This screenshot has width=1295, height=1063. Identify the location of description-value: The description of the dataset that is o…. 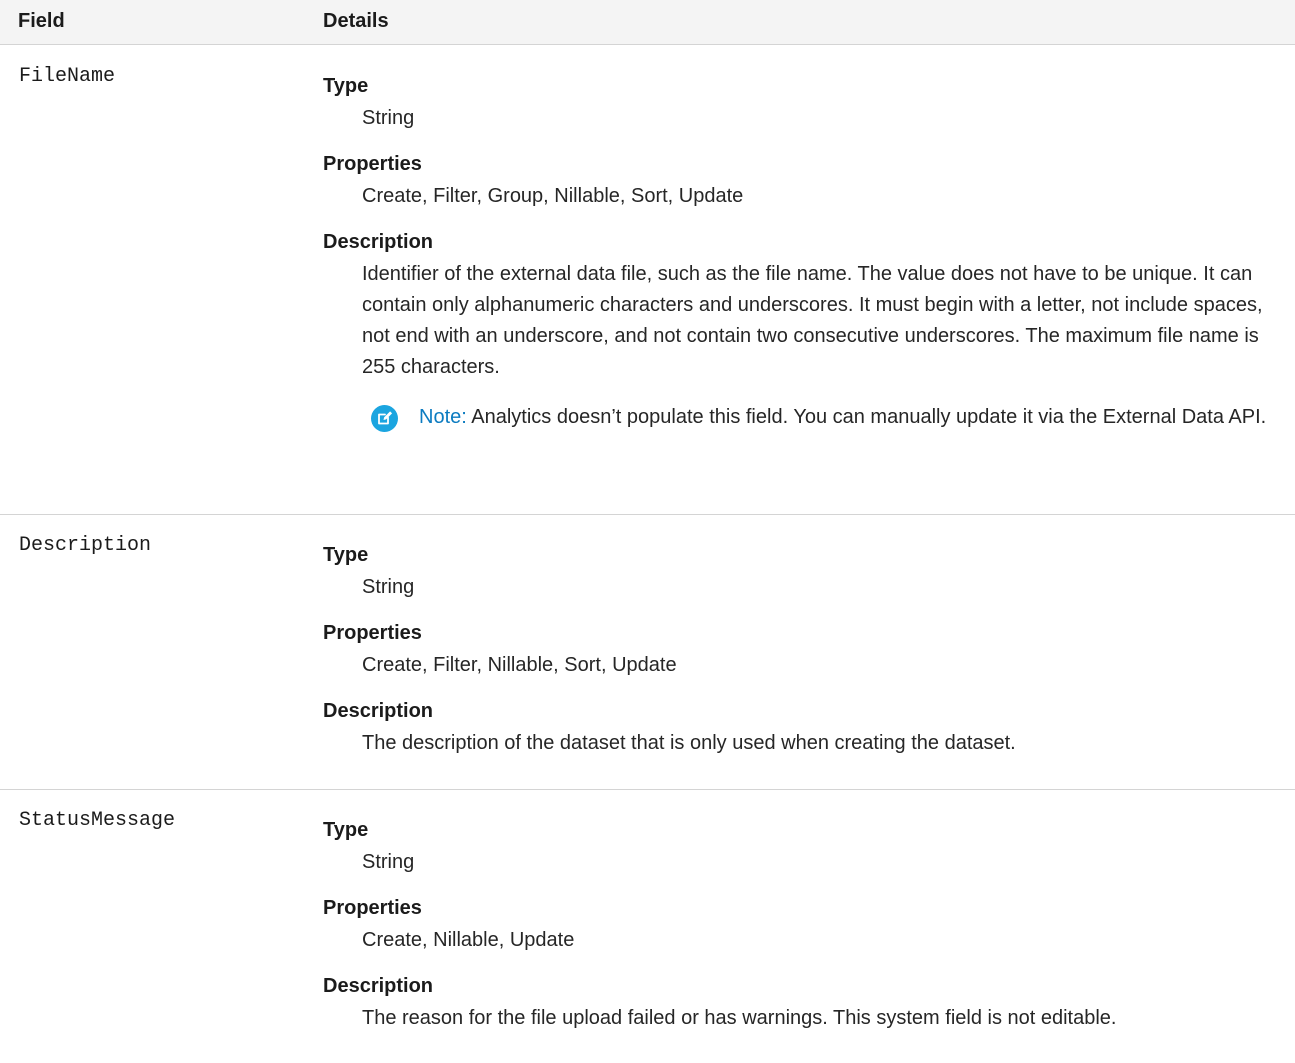
(689, 743).